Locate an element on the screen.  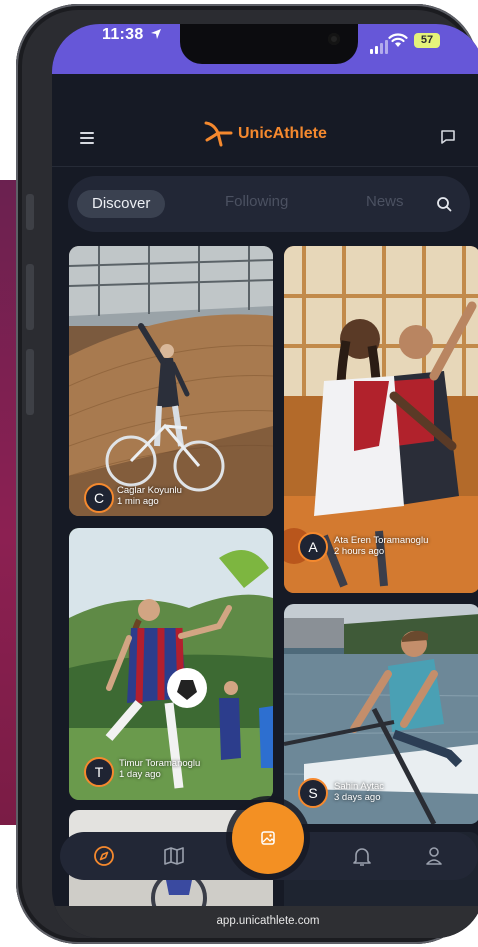
app-title: UnicAthlete is located at coordinates (282, 133).